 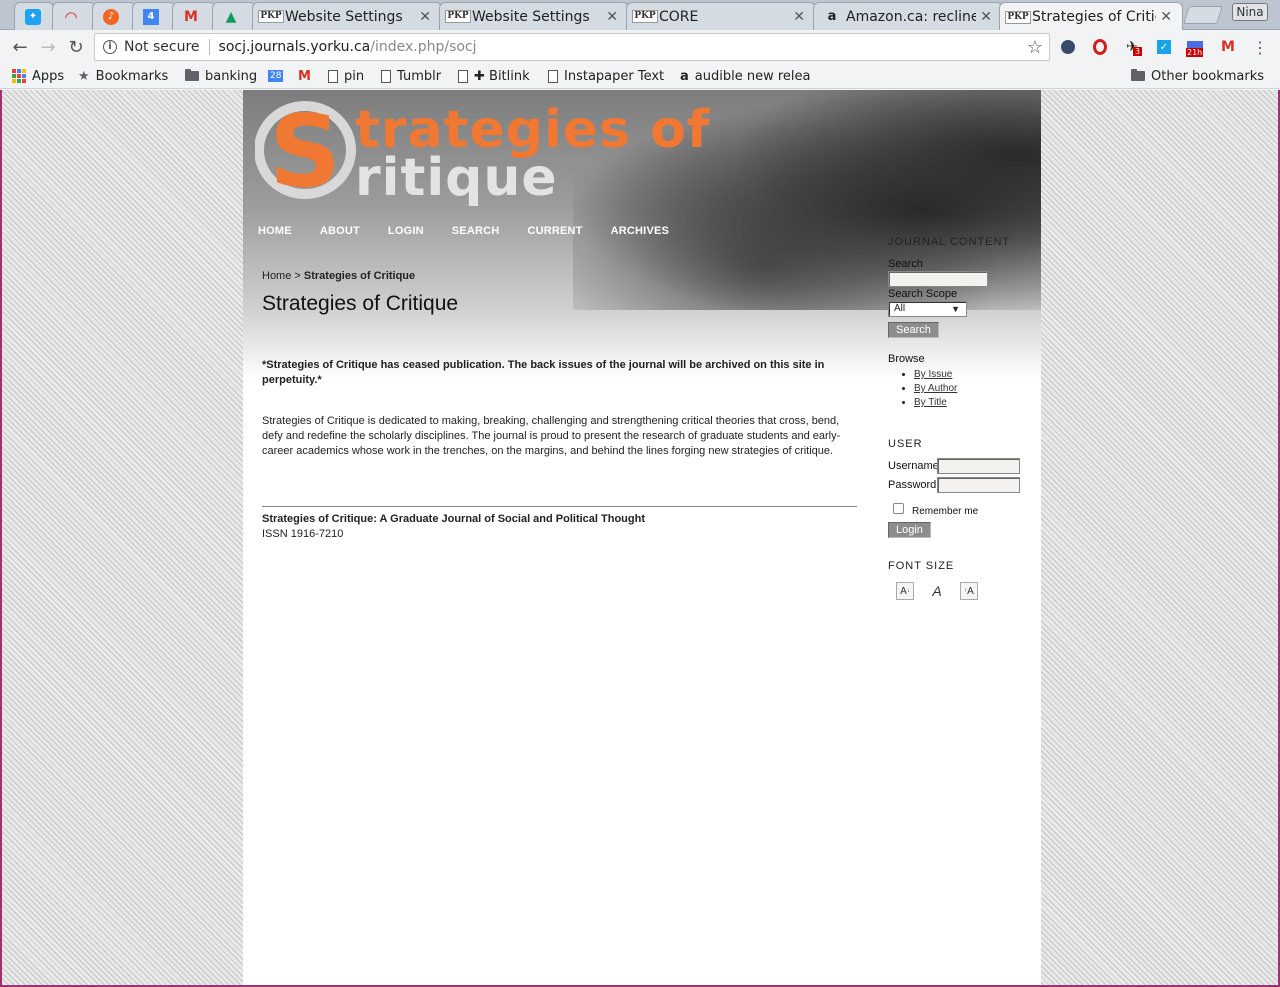 What do you see at coordinates (76, 47) in the screenshot?
I see `reload-icon: ↻` at bounding box center [76, 47].